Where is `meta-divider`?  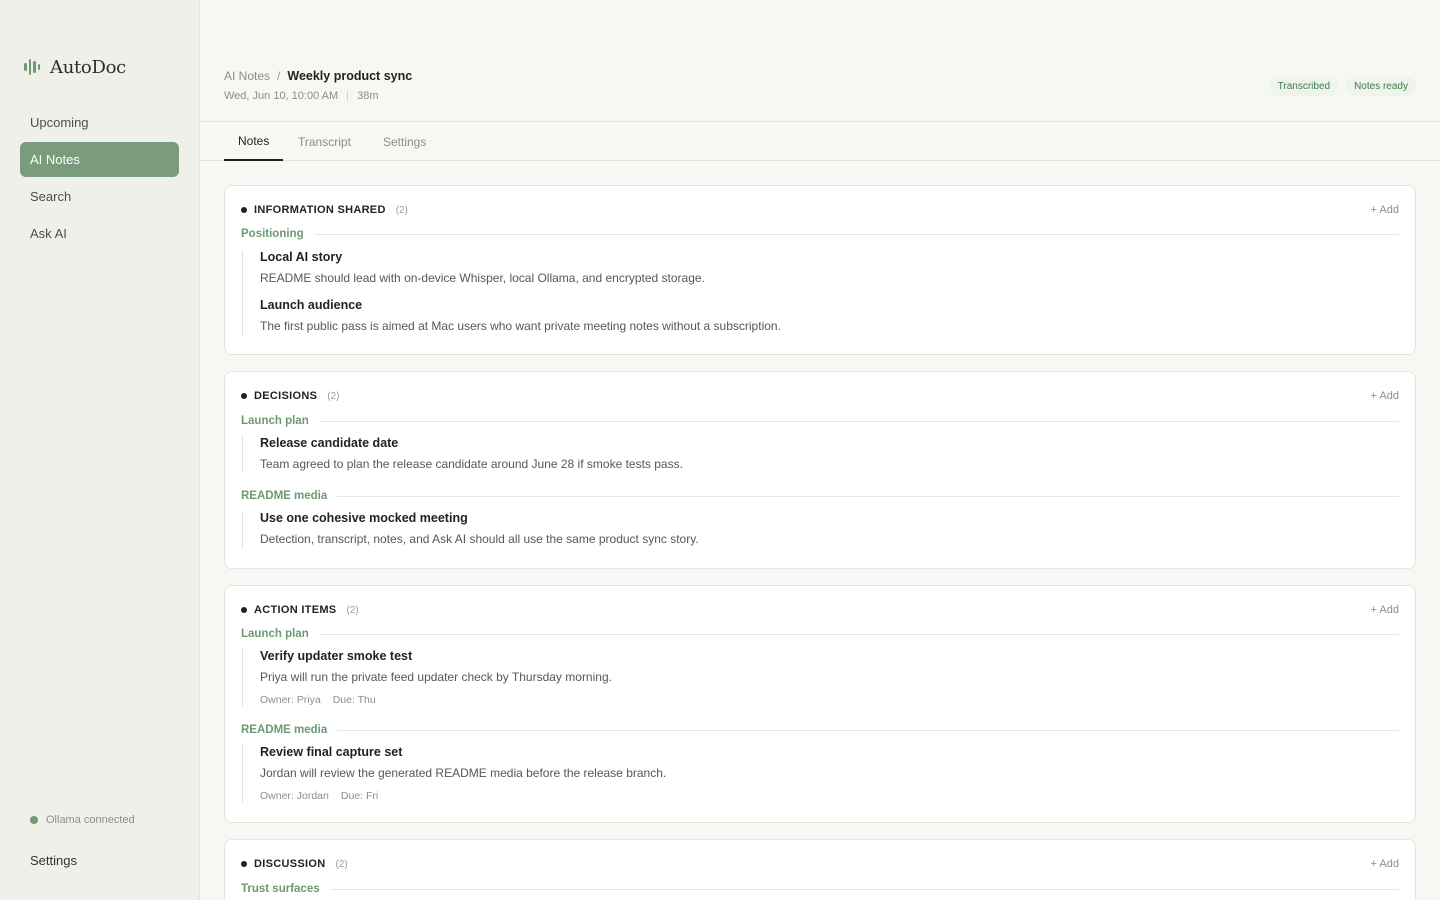
meta-divider is located at coordinates (348, 96).